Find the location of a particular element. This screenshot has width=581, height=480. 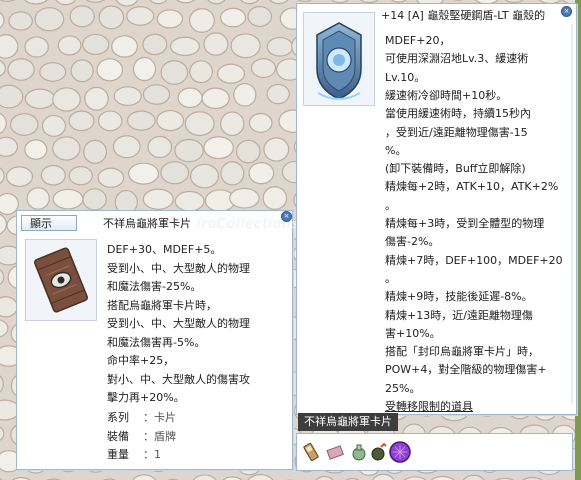

card-description-line: 搭配烏龜將軍卡片時， is located at coordinates (162, 305).